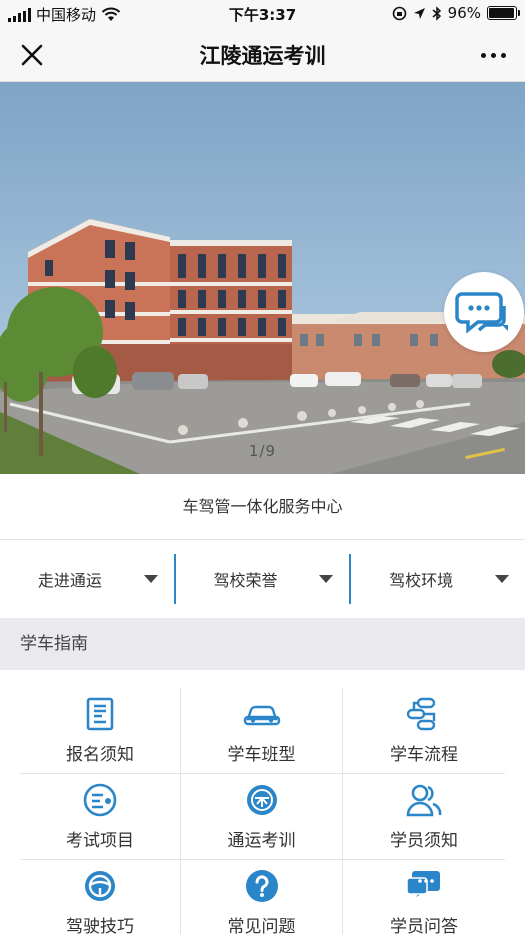 The height and width of the screenshot is (934, 525). I want to click on chat-bubble-icon, so click(481, 313).